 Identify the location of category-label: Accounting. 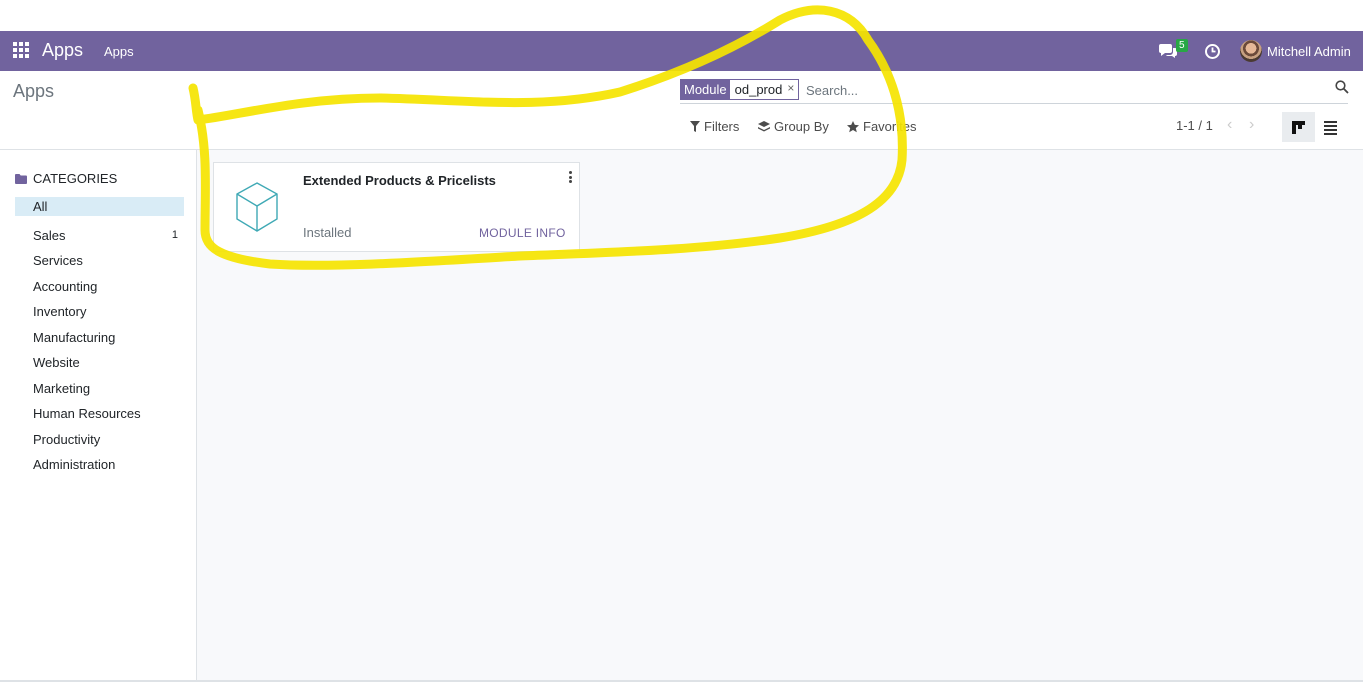
(65, 286).